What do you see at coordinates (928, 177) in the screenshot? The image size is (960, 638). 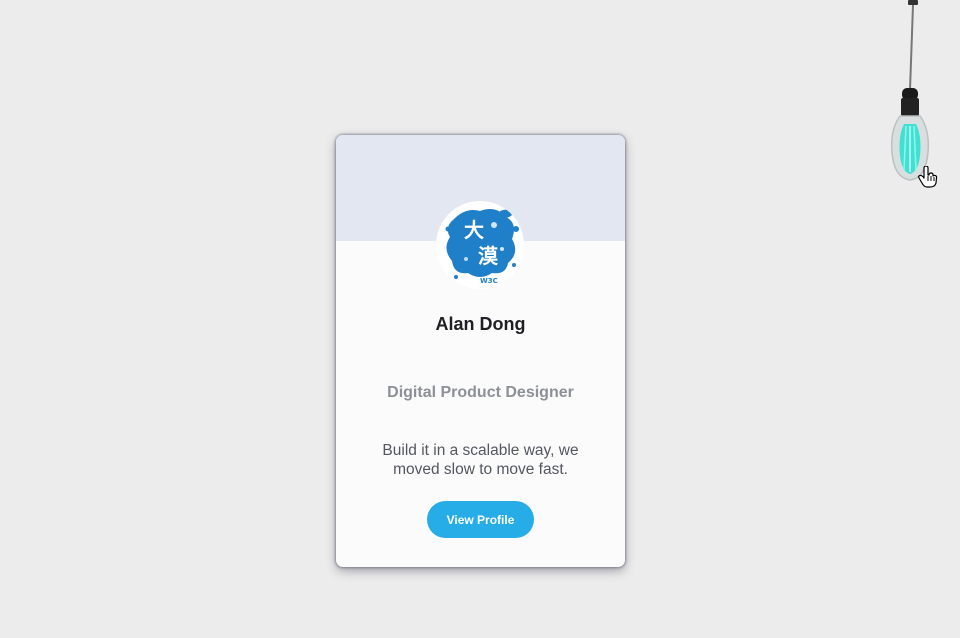 I see `hand-pointer-icon` at bounding box center [928, 177].